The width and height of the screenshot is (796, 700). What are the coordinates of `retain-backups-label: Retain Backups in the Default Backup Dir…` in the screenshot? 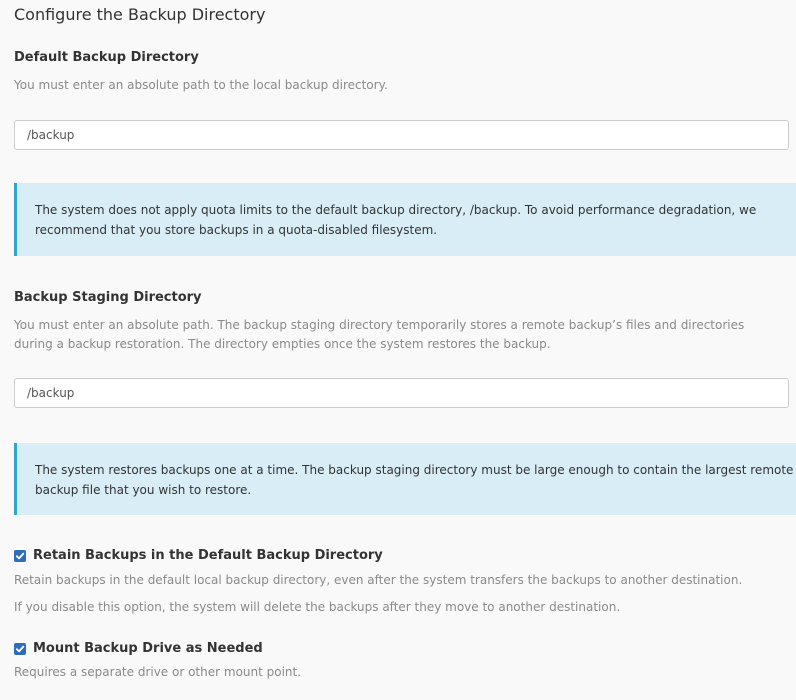 It's located at (208, 555).